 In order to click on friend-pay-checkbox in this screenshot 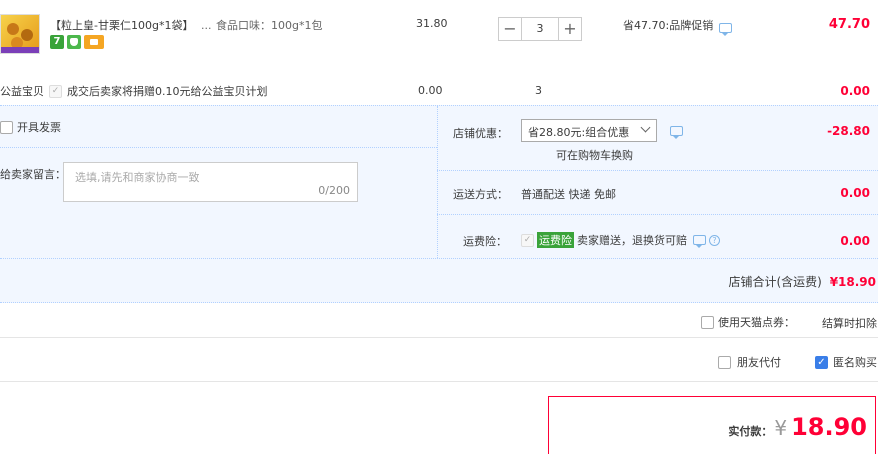, I will do `click(724, 362)`.